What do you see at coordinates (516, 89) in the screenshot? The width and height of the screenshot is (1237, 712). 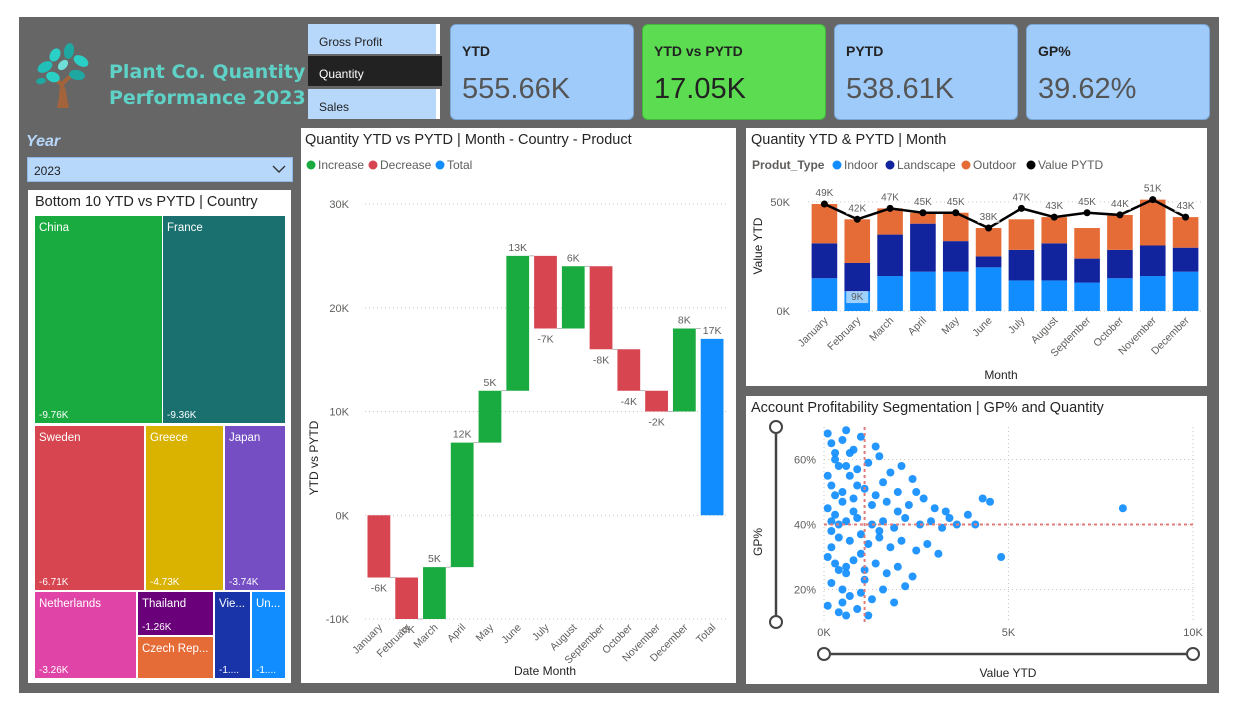 I see `kpi-value: 555.66K` at bounding box center [516, 89].